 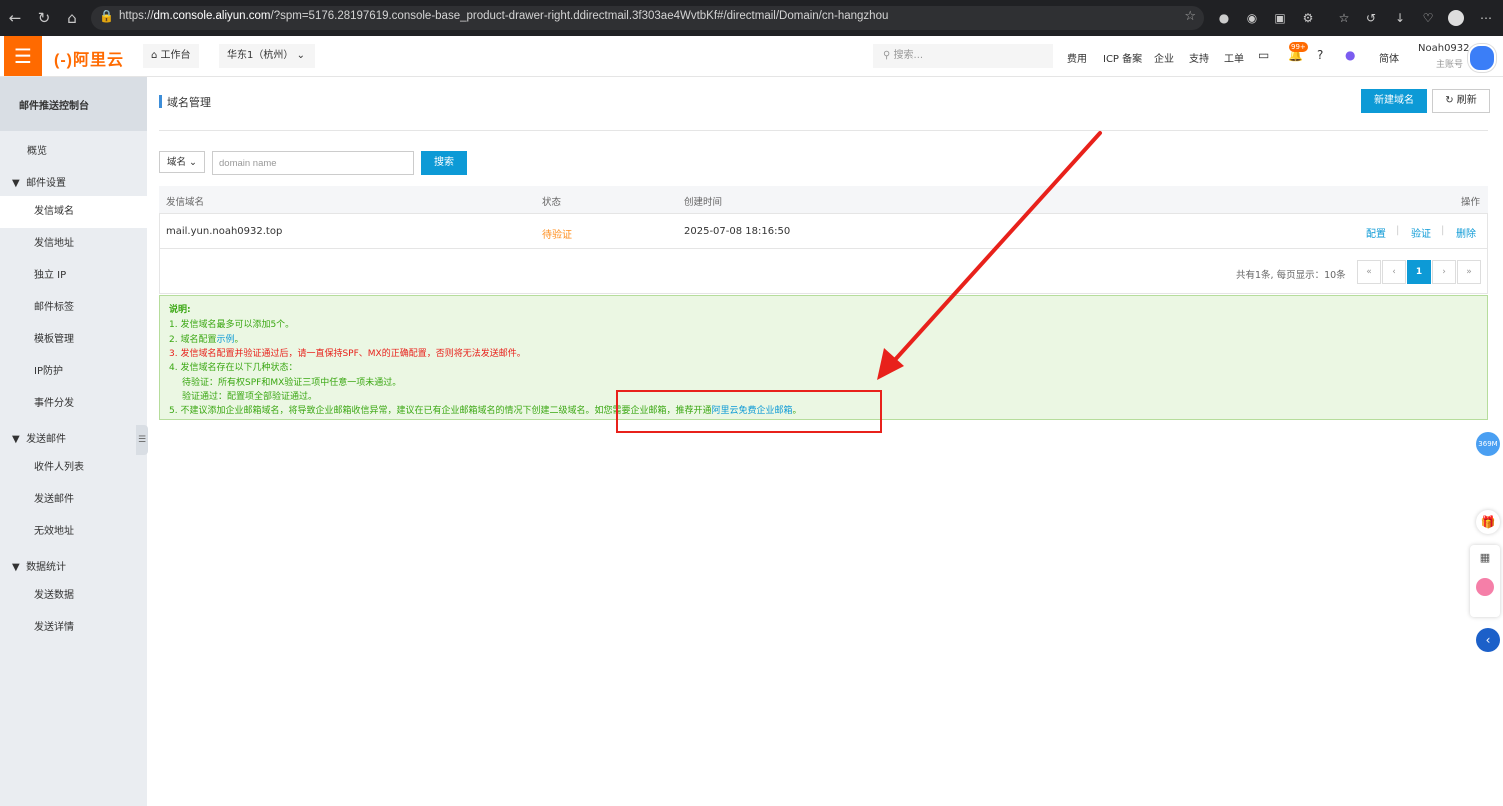 I want to click on more-icon: ⋯, so click(x=1486, y=18).